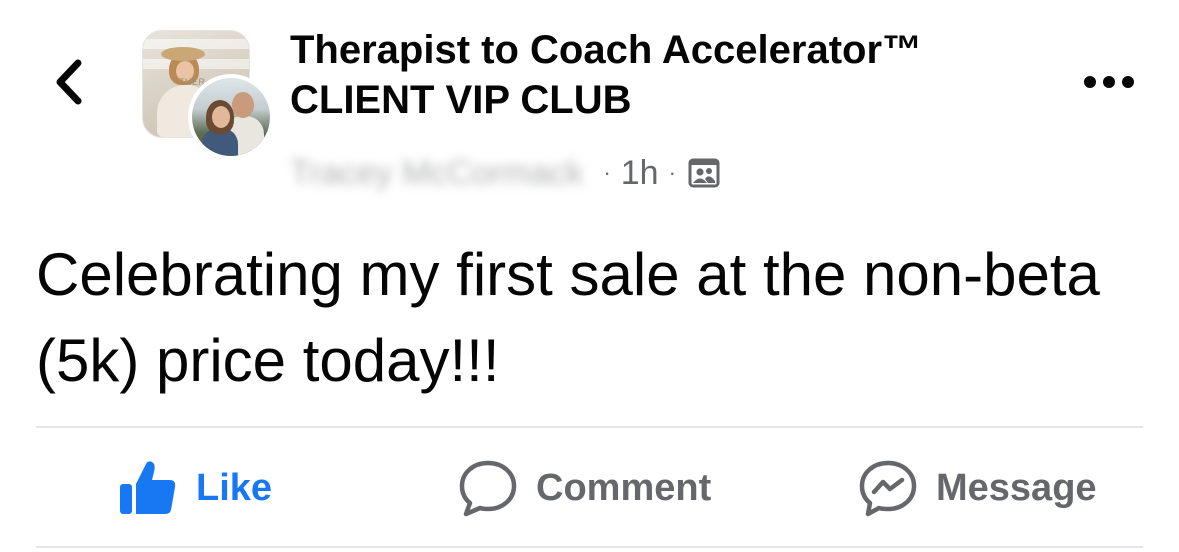 Image resolution: width=1179 pixels, height=552 pixels. I want to click on messenger-icon, so click(888, 488).